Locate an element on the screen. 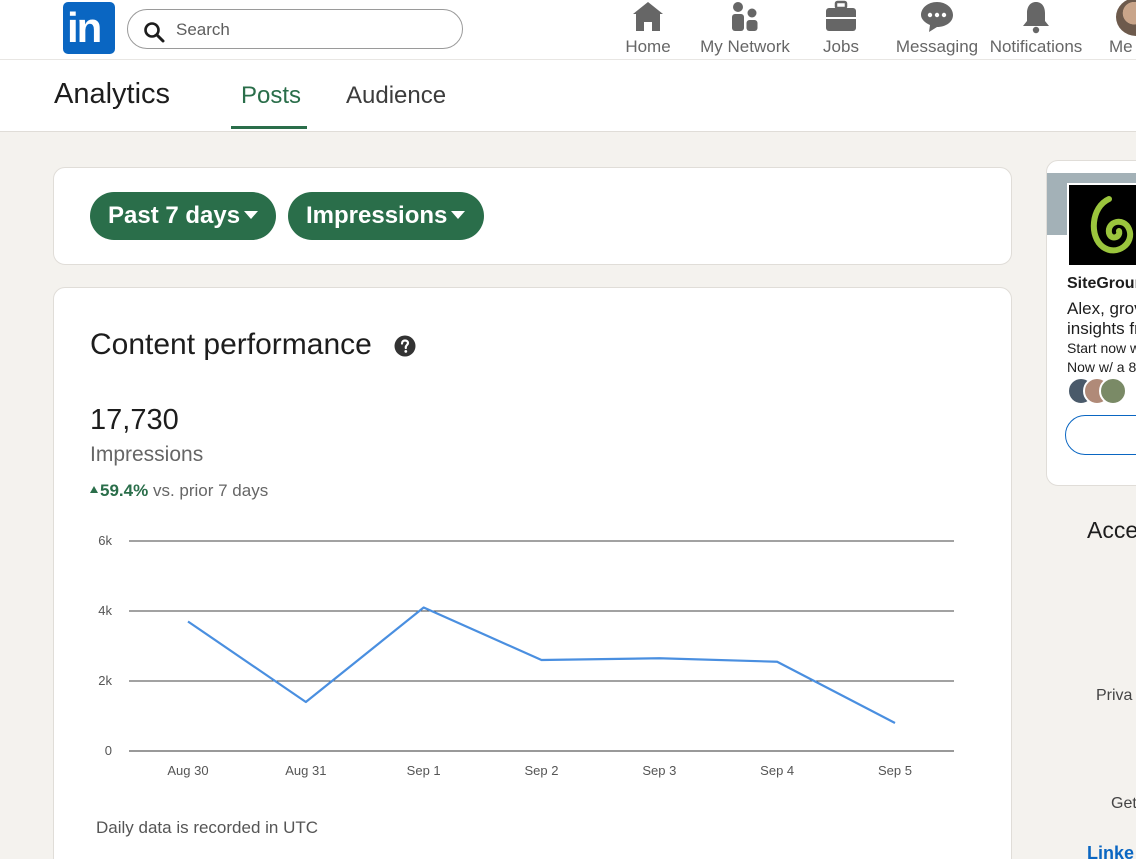 The width and height of the screenshot is (1136, 859). tab-audience: Audience is located at coordinates (396, 96).